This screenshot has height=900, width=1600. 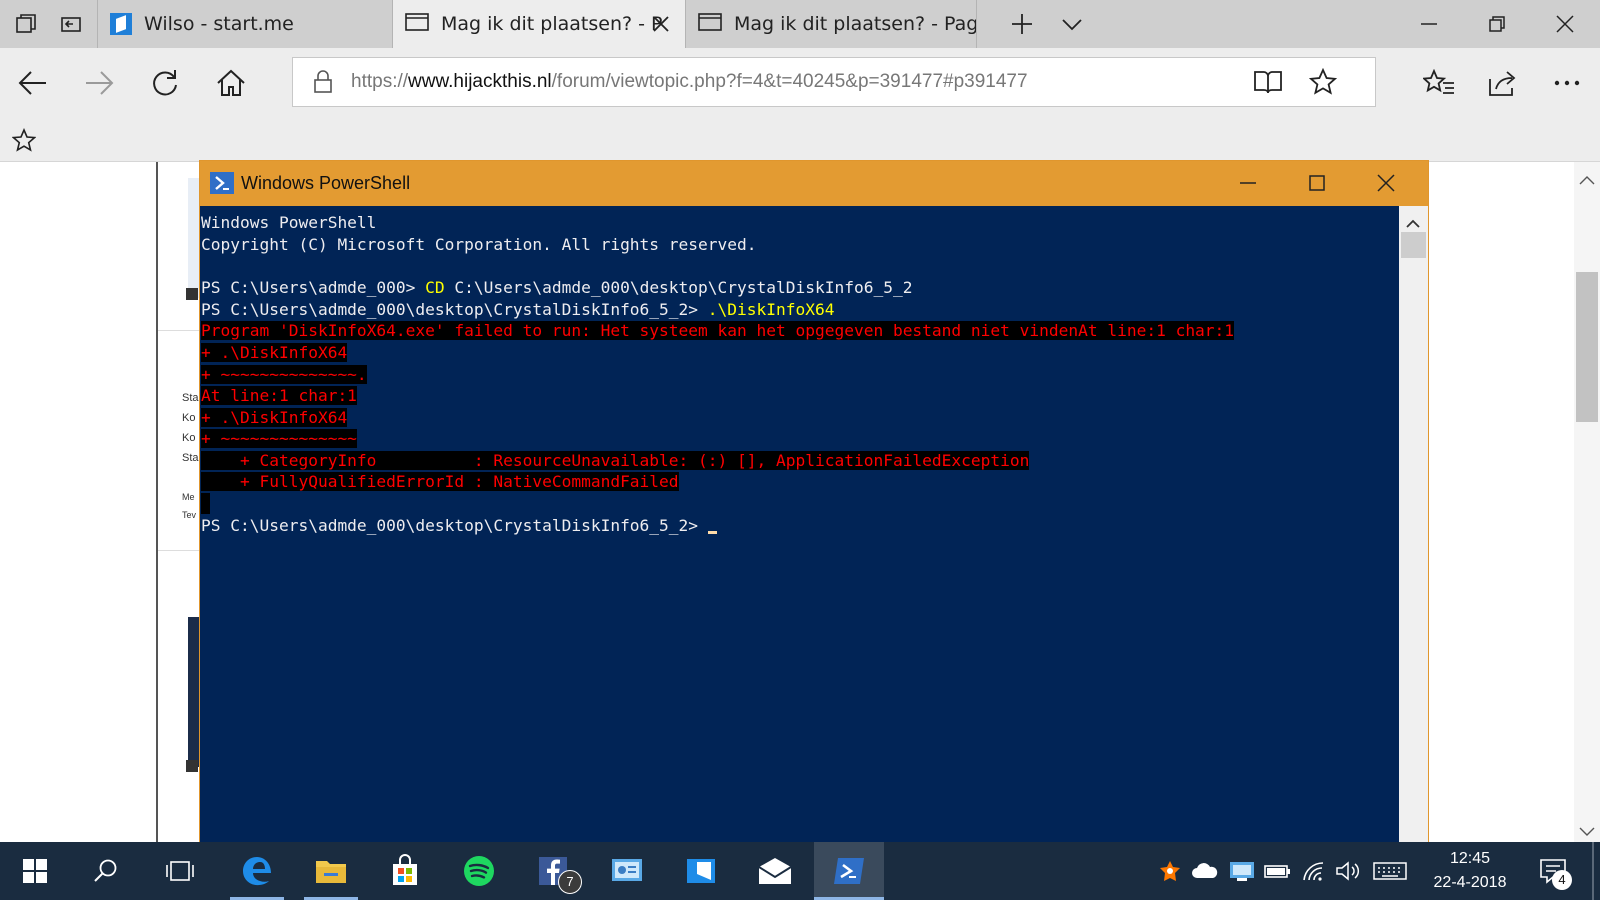 What do you see at coordinates (1022, 24) in the screenshot?
I see `new-tab-icon` at bounding box center [1022, 24].